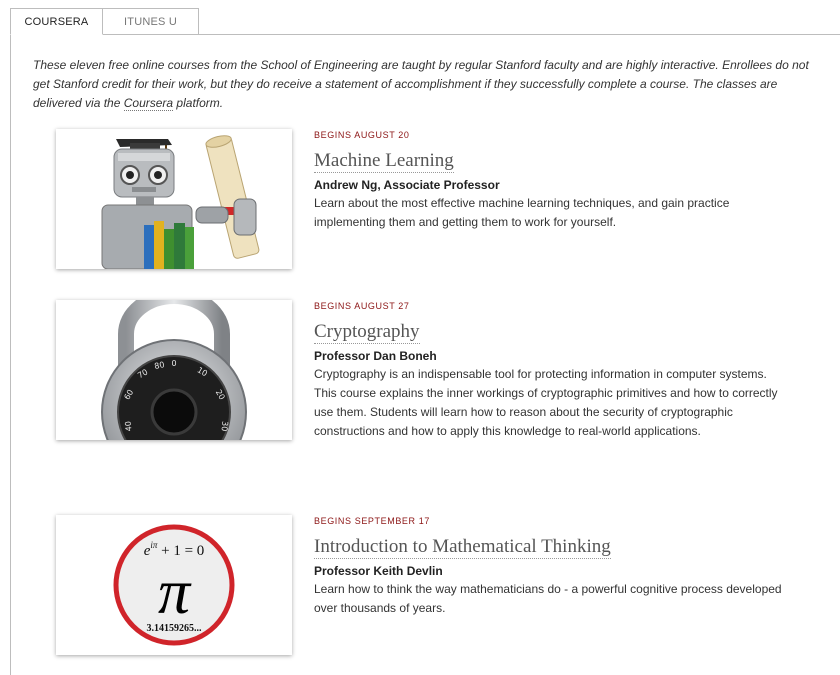 The width and height of the screenshot is (840, 675). What do you see at coordinates (225, 426) in the screenshot?
I see `dial-number: 30` at bounding box center [225, 426].